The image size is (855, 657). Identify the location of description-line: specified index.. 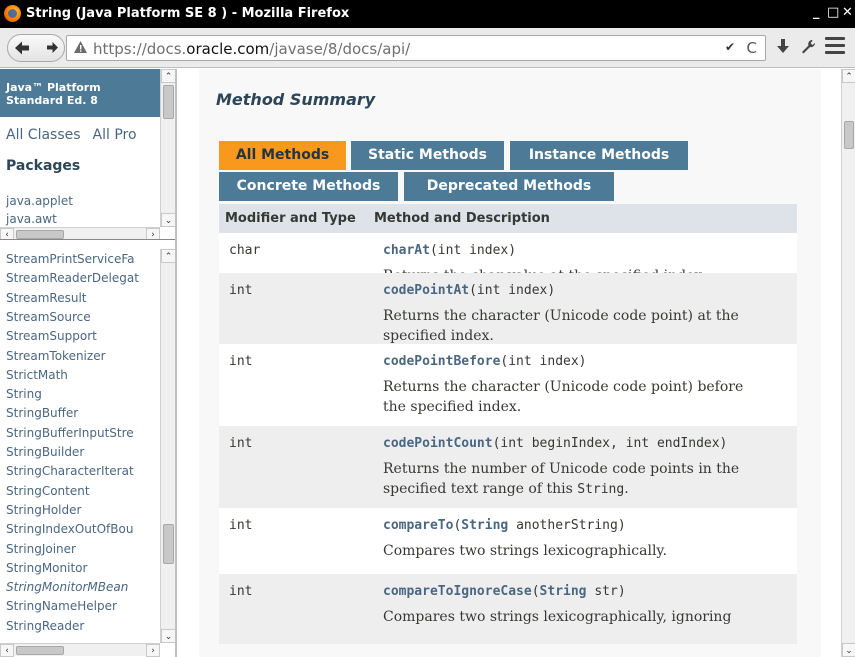
(438, 336).